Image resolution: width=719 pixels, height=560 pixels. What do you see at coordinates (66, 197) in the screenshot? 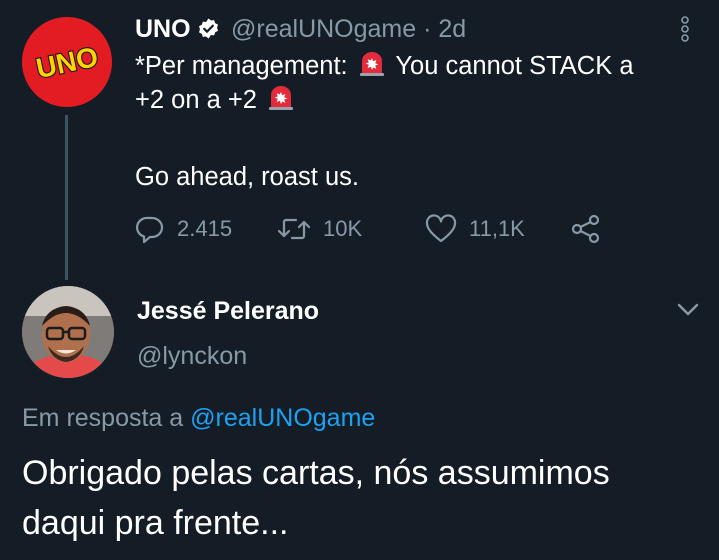
I see `thread-connector-line` at bounding box center [66, 197].